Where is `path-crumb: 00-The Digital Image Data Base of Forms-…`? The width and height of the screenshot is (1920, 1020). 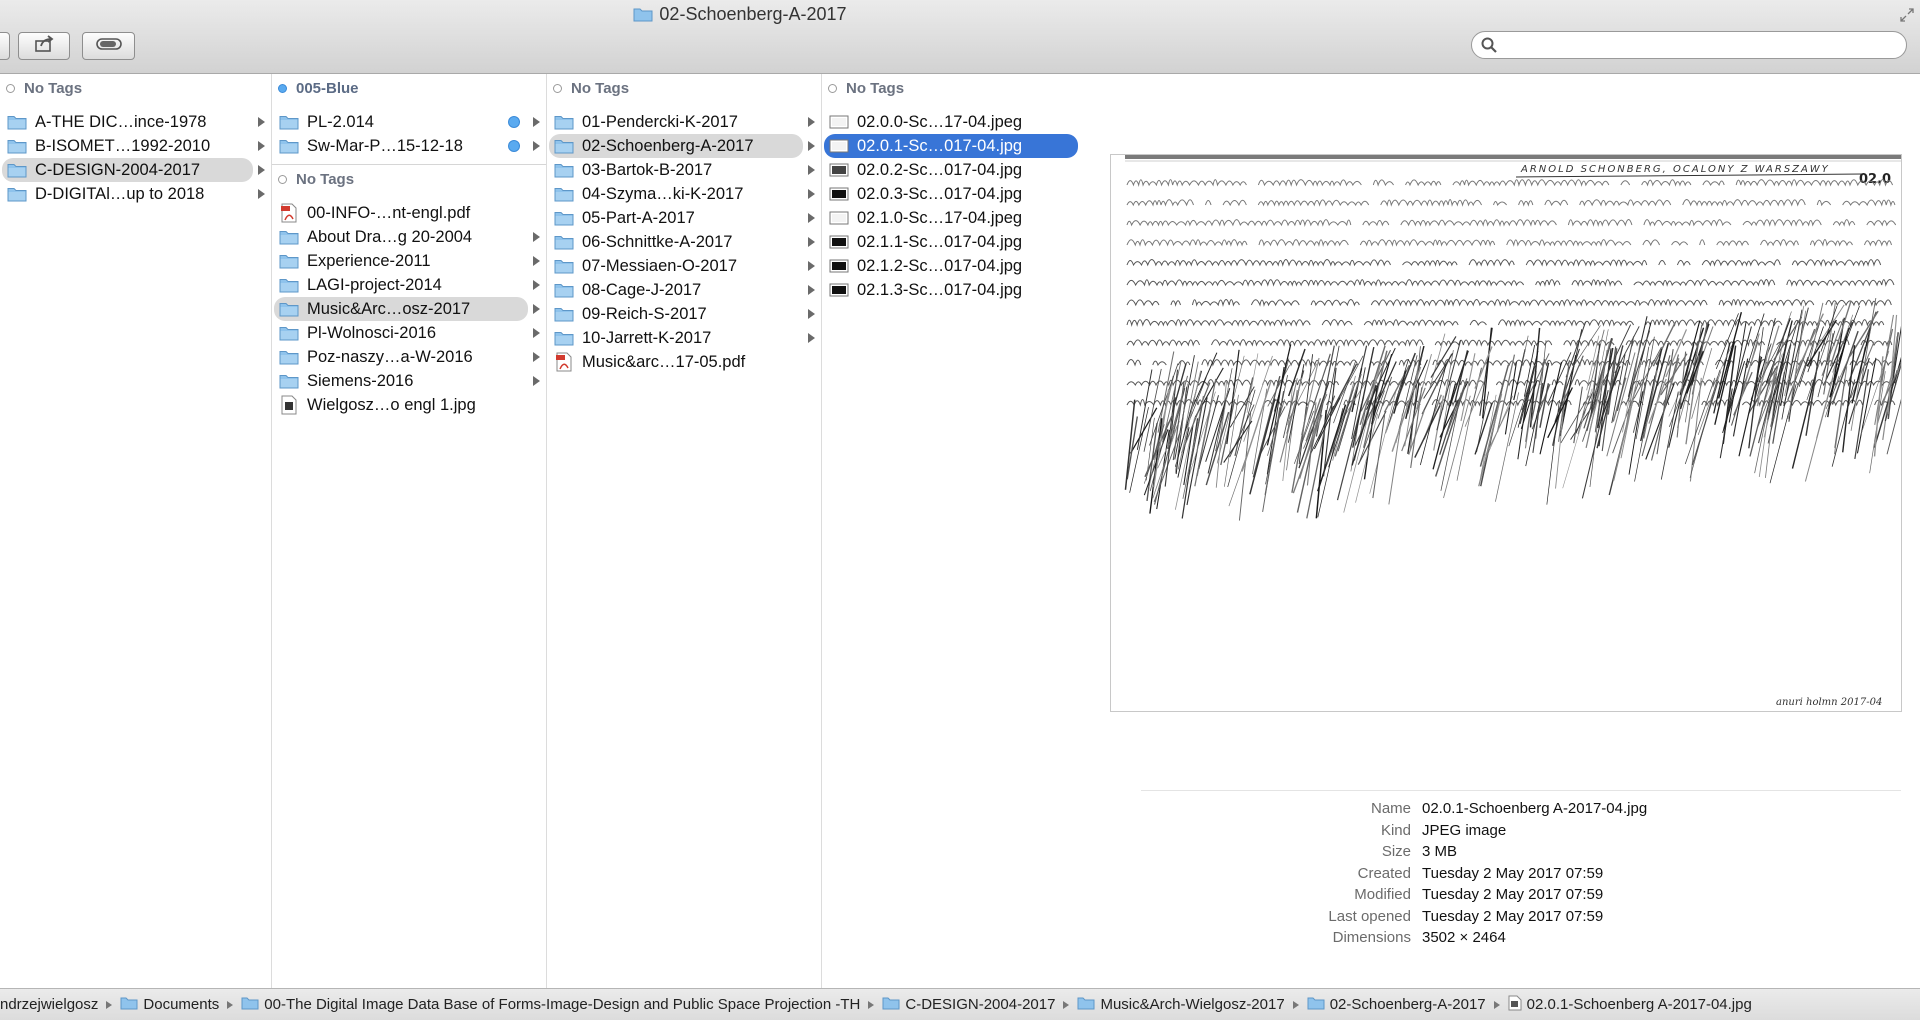 path-crumb: 00-The Digital Image Data Base of Forms-… is located at coordinates (550, 1005).